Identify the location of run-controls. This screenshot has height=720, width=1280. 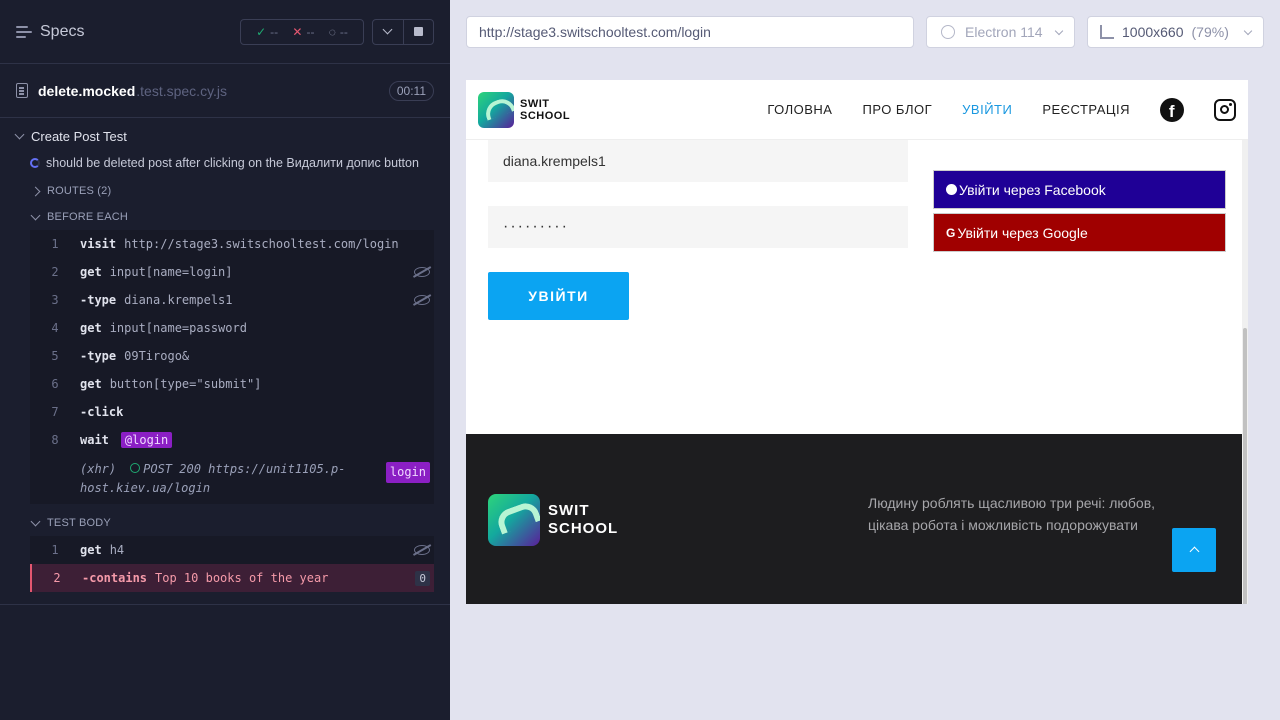
(403, 31).